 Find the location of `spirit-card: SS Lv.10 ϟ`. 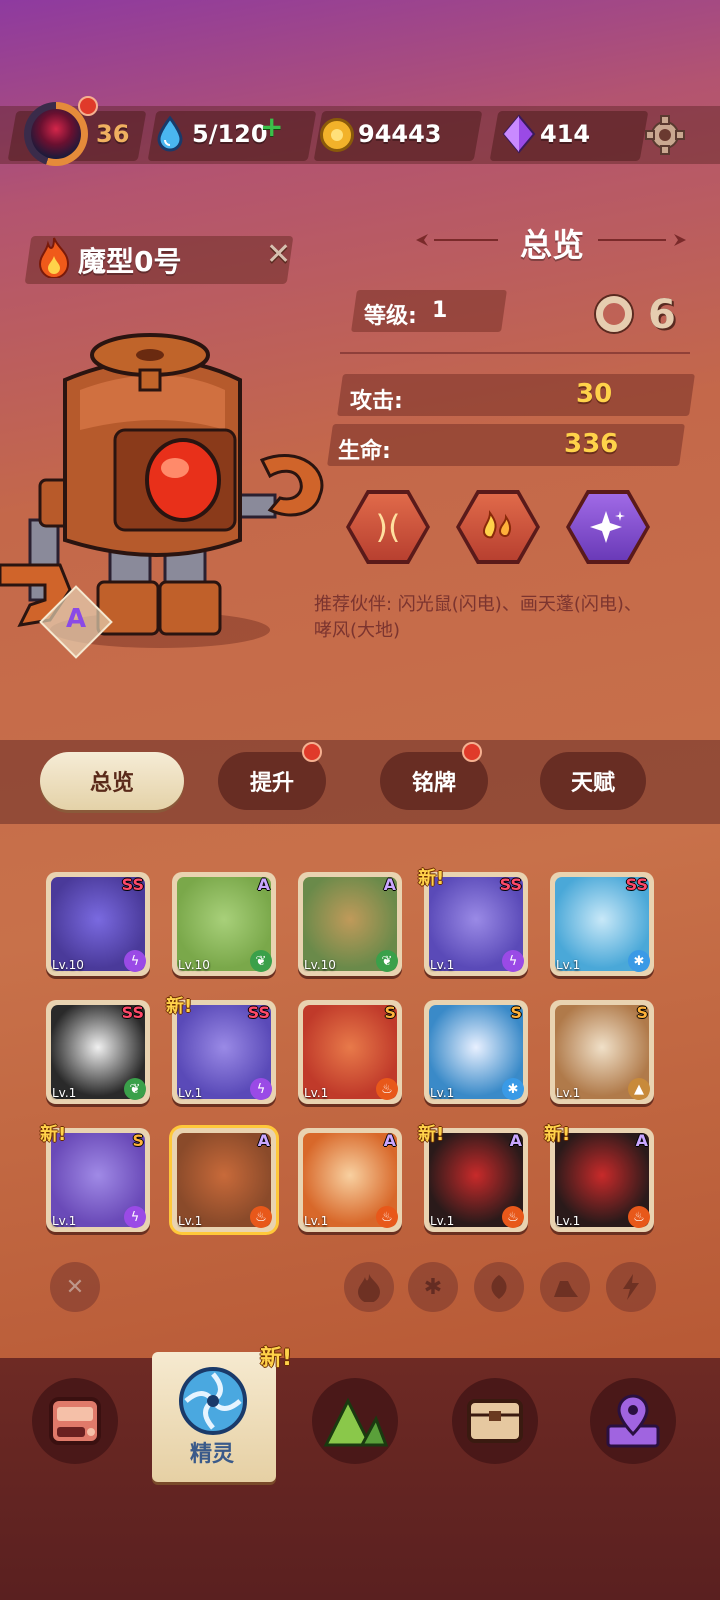

spirit-card: SS Lv.10 ϟ is located at coordinates (98, 924).